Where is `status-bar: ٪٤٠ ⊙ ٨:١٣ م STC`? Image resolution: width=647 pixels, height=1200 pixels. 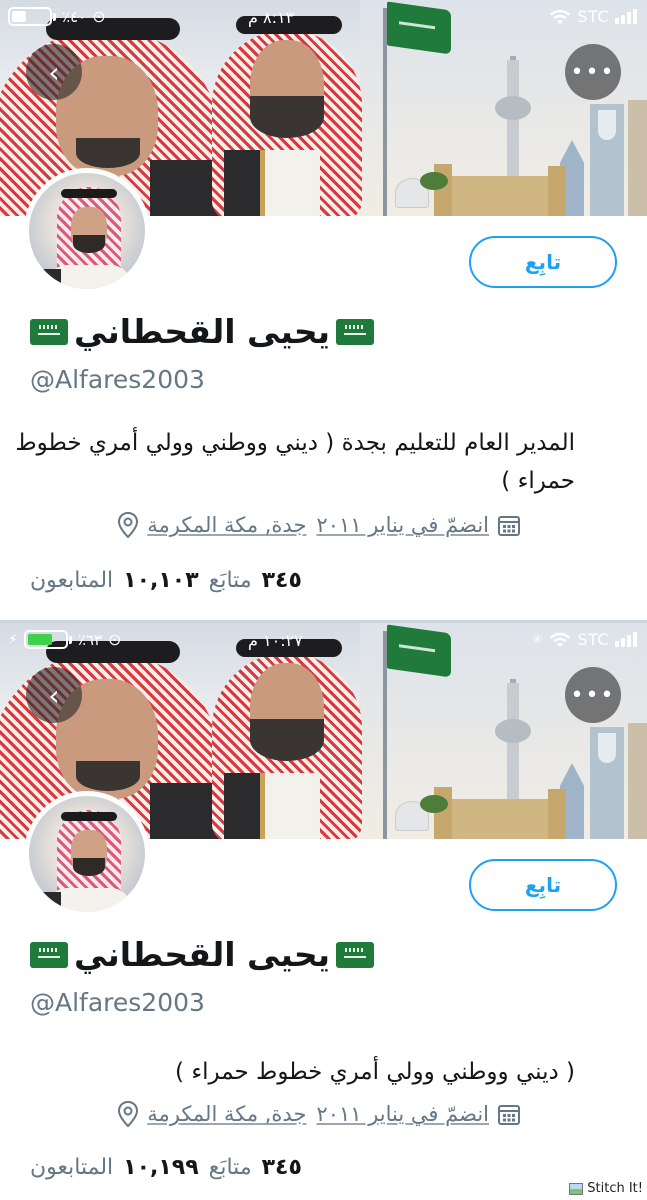
status-bar: ٪٤٠ ⊙ ٨:١٣ م STC is located at coordinates (323, 18).